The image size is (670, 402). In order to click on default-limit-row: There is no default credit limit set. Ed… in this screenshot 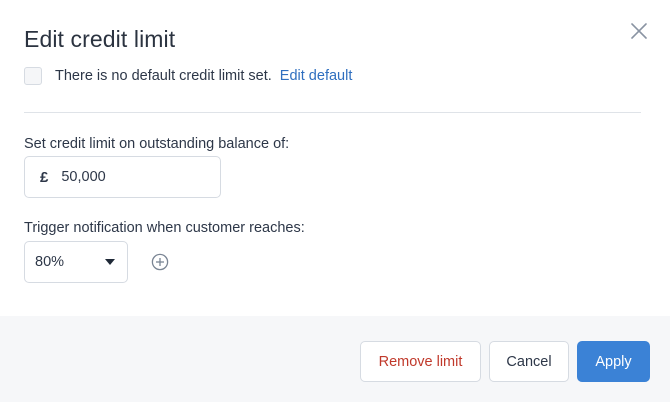, I will do `click(188, 76)`.